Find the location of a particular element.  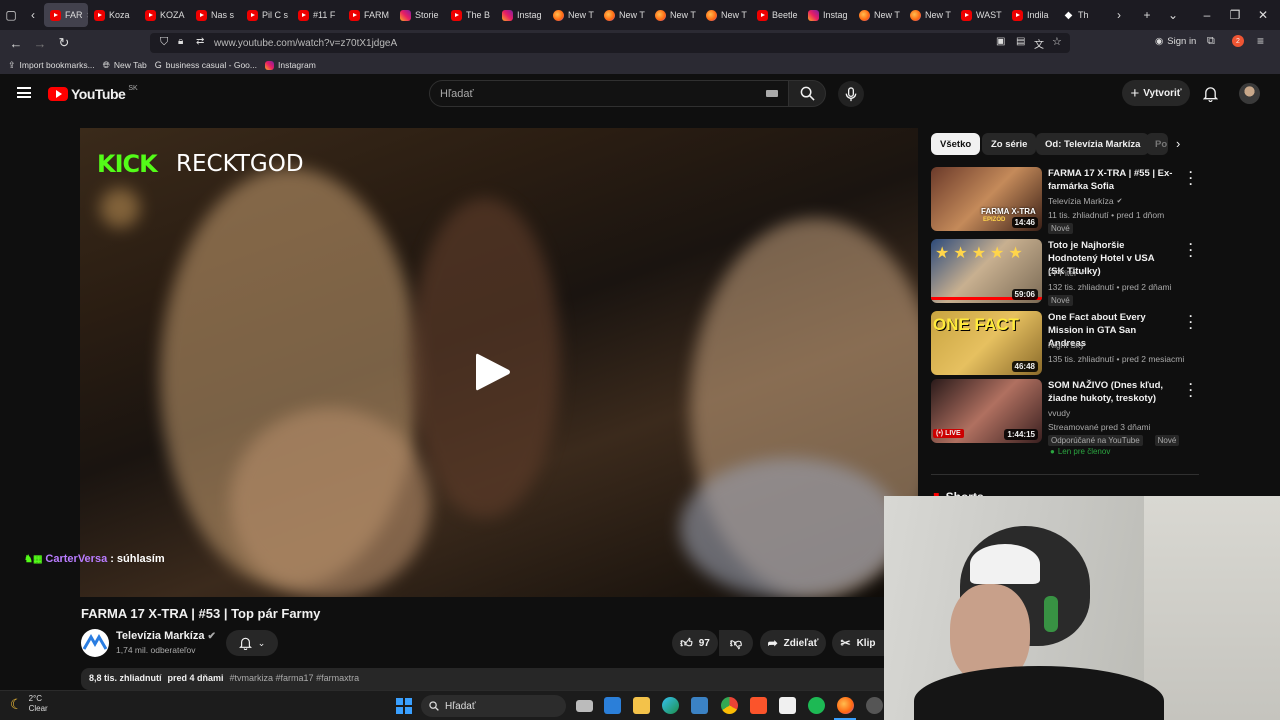

spotify-icon is located at coordinates (816, 705).